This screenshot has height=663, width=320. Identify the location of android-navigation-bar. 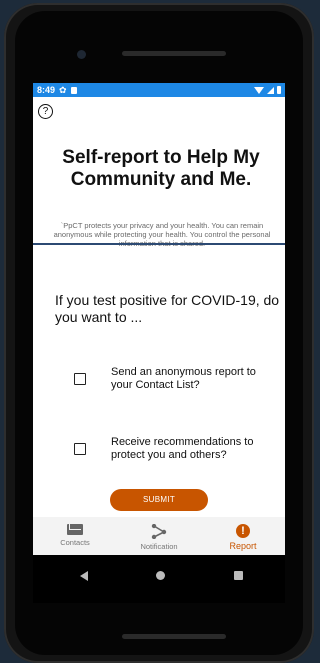
(159, 579).